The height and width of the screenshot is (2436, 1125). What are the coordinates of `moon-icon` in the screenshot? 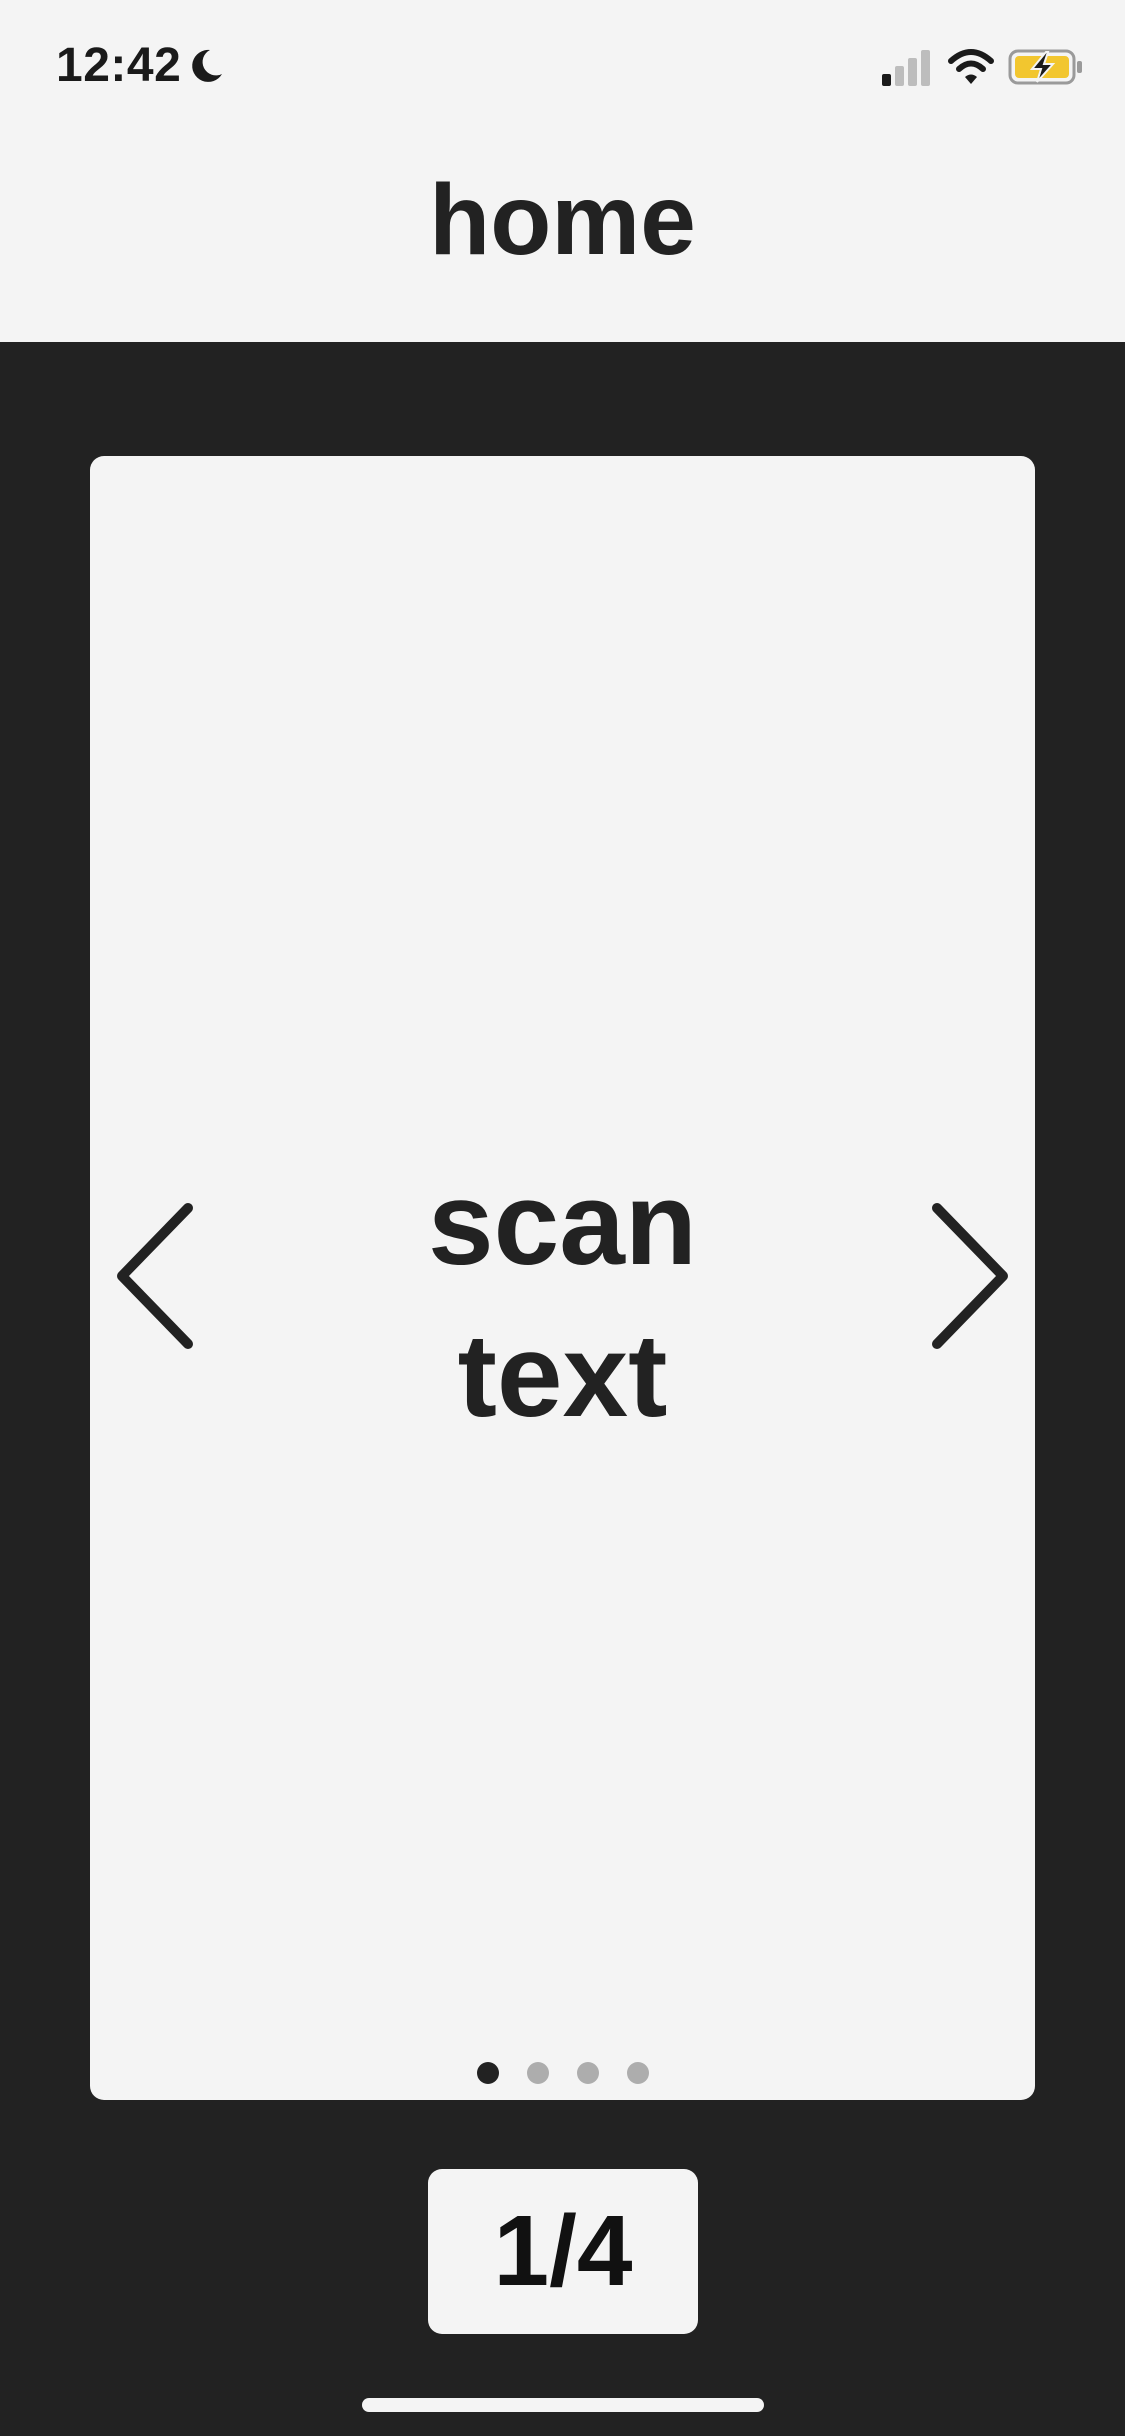 It's located at (207, 65).